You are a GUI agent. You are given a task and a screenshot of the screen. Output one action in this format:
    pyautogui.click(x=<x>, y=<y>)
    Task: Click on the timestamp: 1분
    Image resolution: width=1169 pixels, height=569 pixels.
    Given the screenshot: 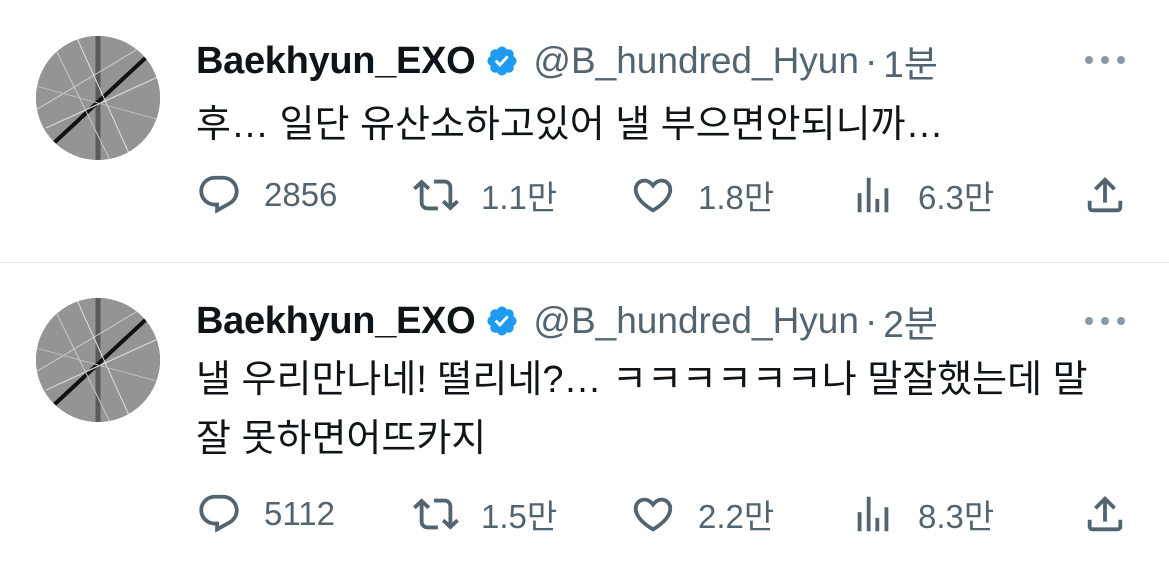 What is the action you would take?
    pyautogui.click(x=910, y=61)
    